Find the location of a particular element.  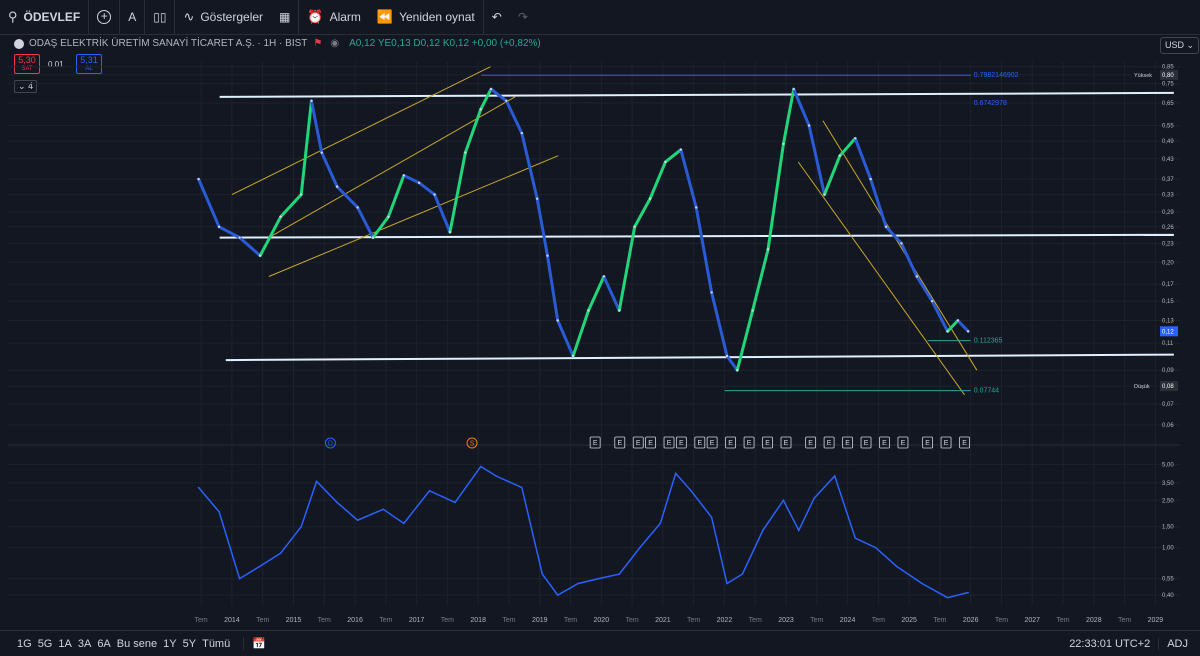

price-tick-label: 0,17 is located at coordinates (1168, 285).